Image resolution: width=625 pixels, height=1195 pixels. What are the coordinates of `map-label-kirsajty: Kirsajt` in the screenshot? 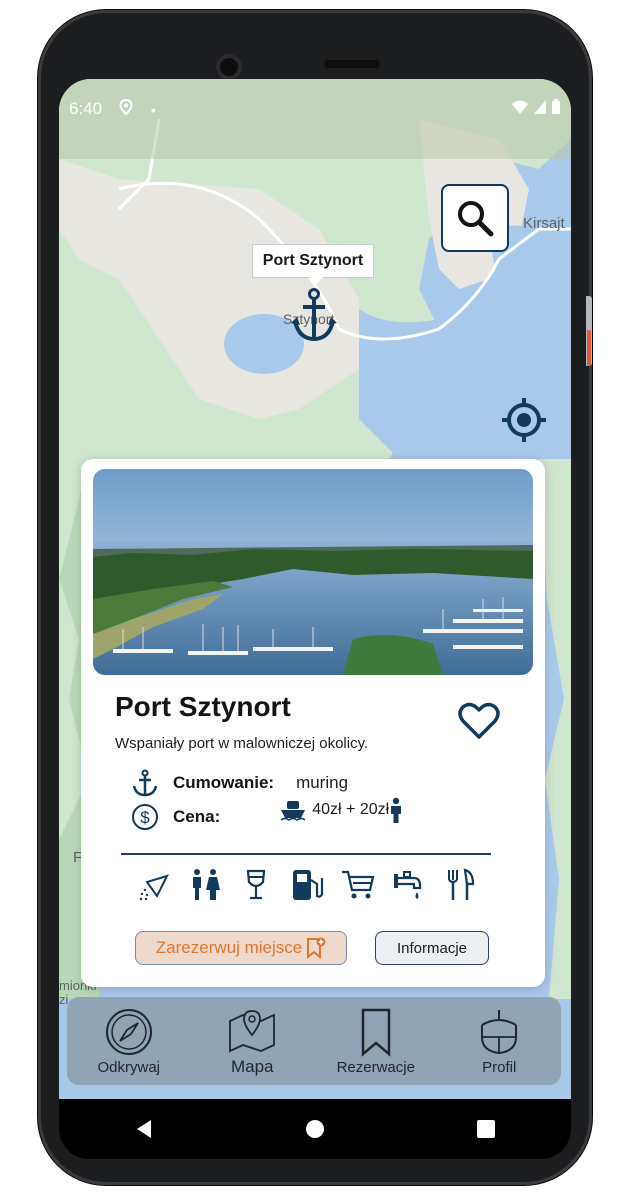 It's located at (544, 223).